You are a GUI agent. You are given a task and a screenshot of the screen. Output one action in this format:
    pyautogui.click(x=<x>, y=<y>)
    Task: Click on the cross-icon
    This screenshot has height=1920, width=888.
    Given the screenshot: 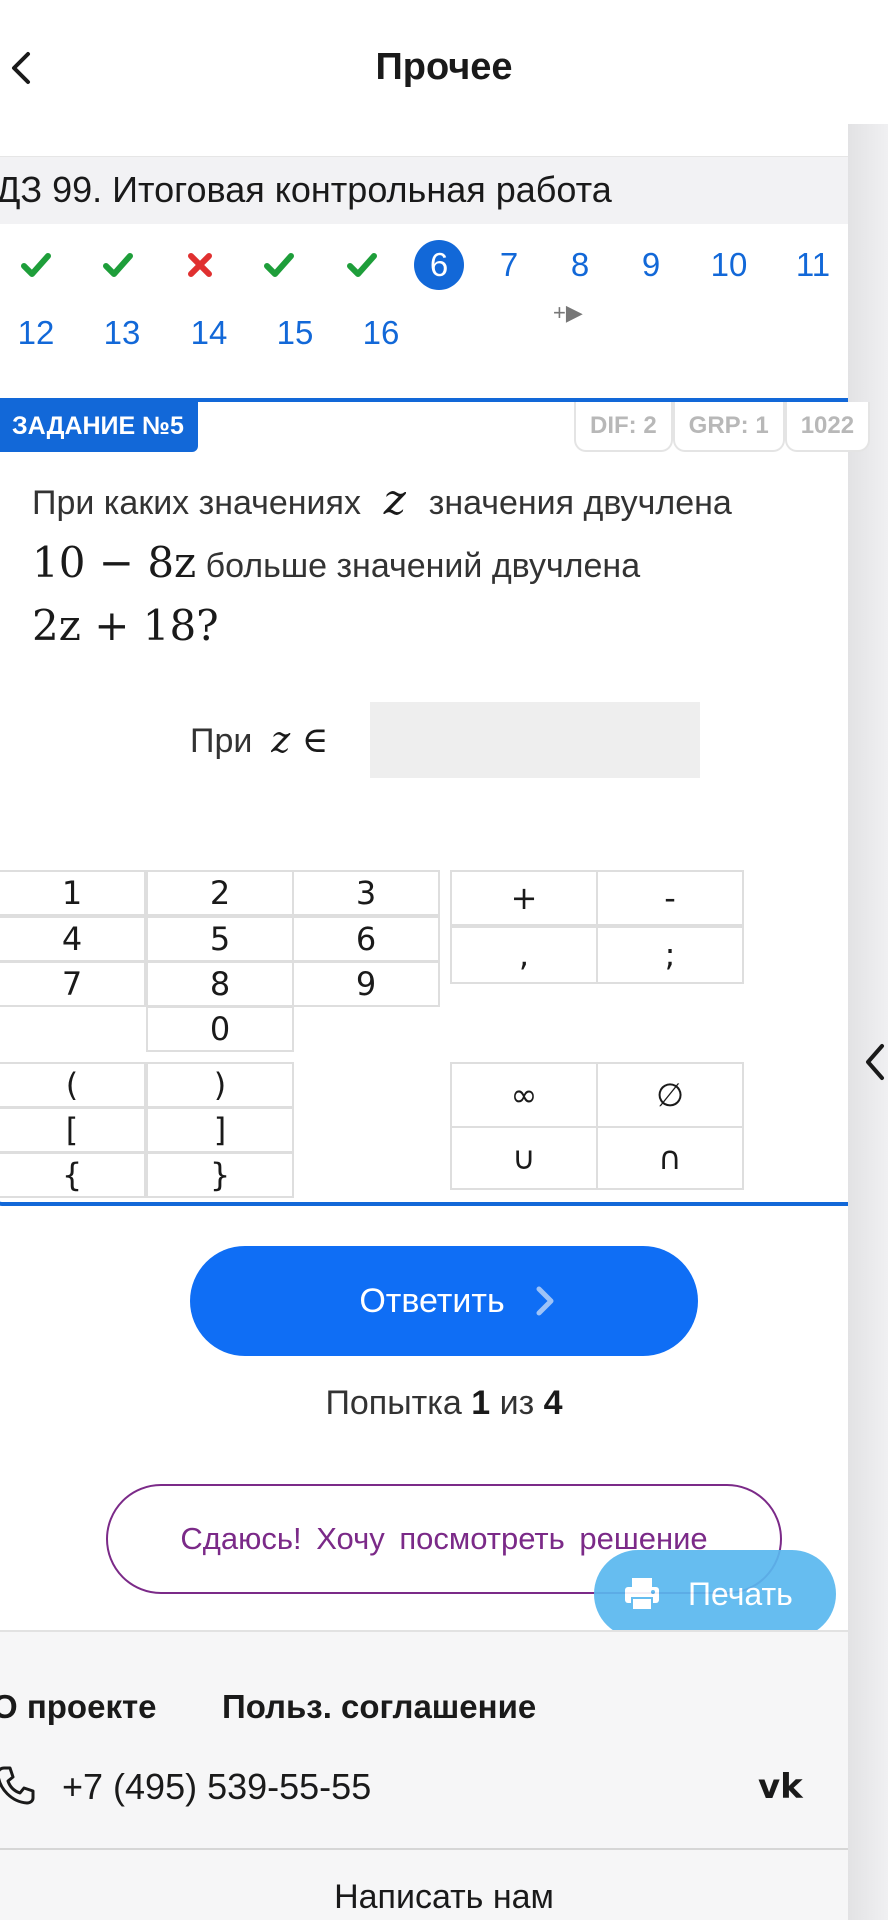 What is the action you would take?
    pyautogui.click(x=200, y=265)
    